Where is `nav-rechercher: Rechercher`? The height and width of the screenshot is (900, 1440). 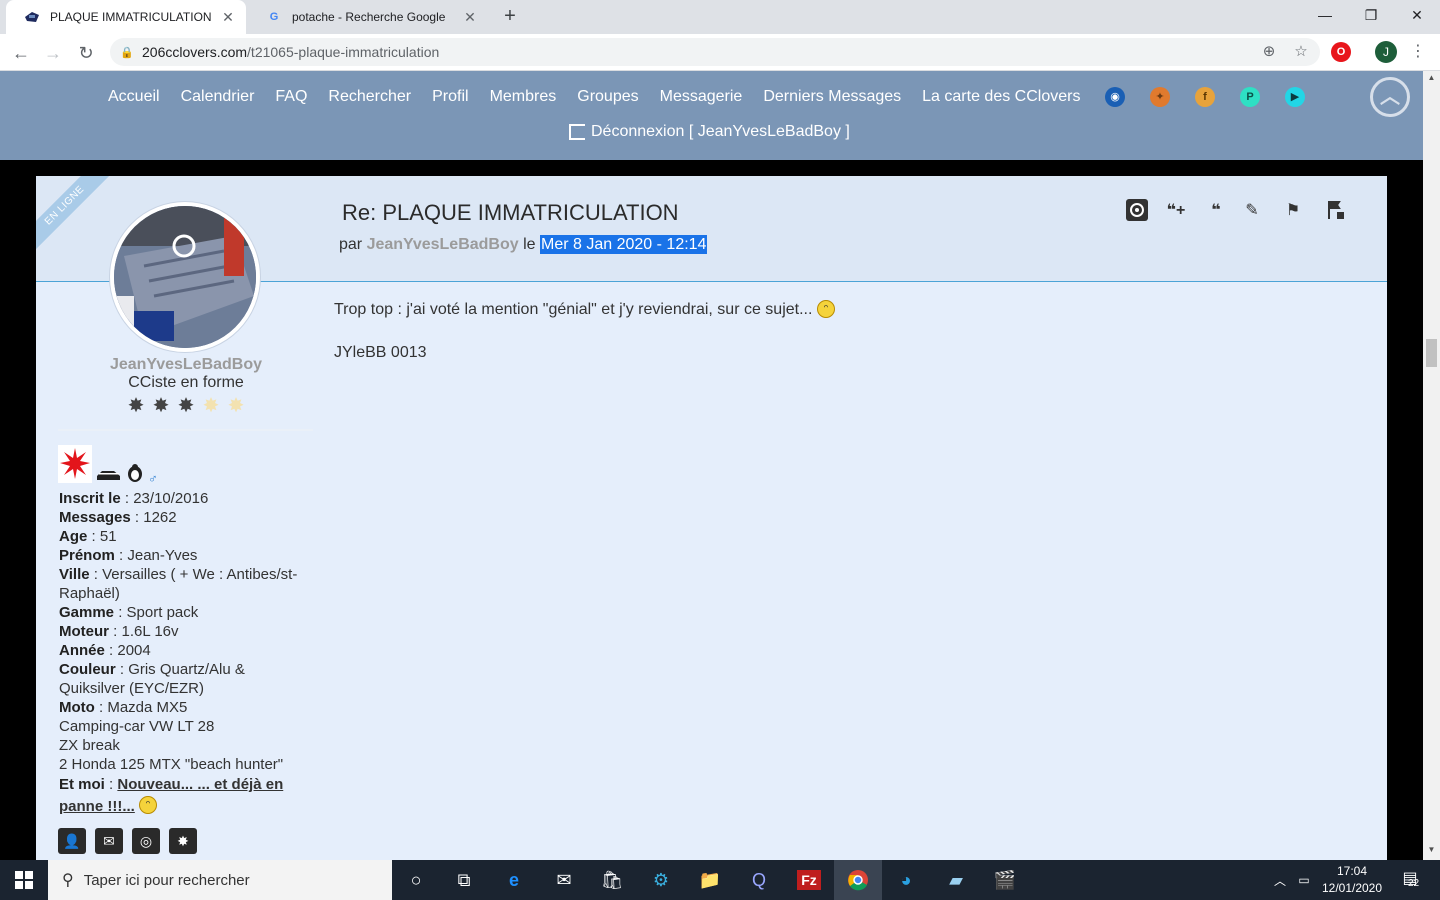
nav-rechercher: Rechercher is located at coordinates (369, 97).